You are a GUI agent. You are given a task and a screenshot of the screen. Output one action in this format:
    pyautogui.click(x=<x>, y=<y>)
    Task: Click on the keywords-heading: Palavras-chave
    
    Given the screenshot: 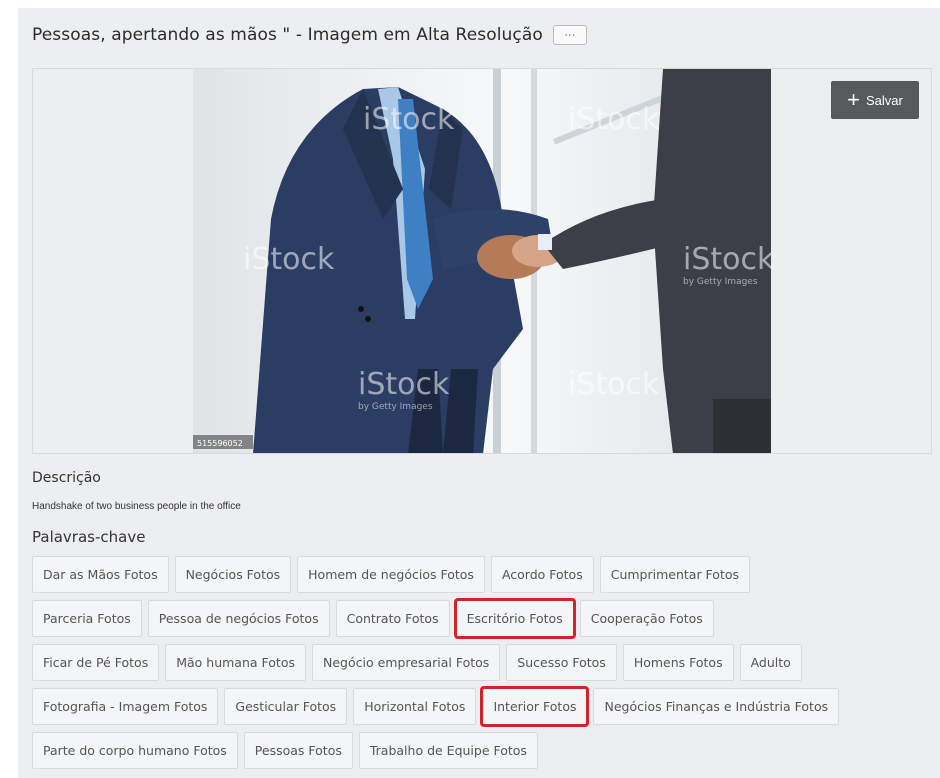 What is the action you would take?
    pyautogui.click(x=89, y=537)
    